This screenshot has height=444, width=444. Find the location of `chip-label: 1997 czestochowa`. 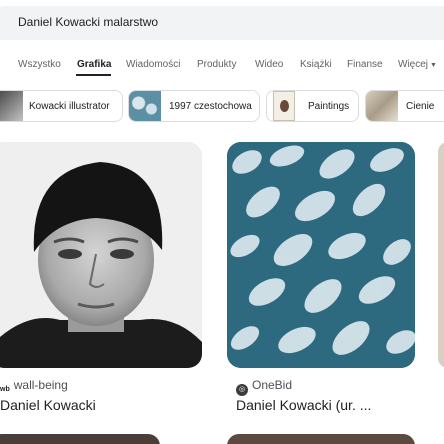

chip-label: 1997 czestochowa is located at coordinates (210, 106).